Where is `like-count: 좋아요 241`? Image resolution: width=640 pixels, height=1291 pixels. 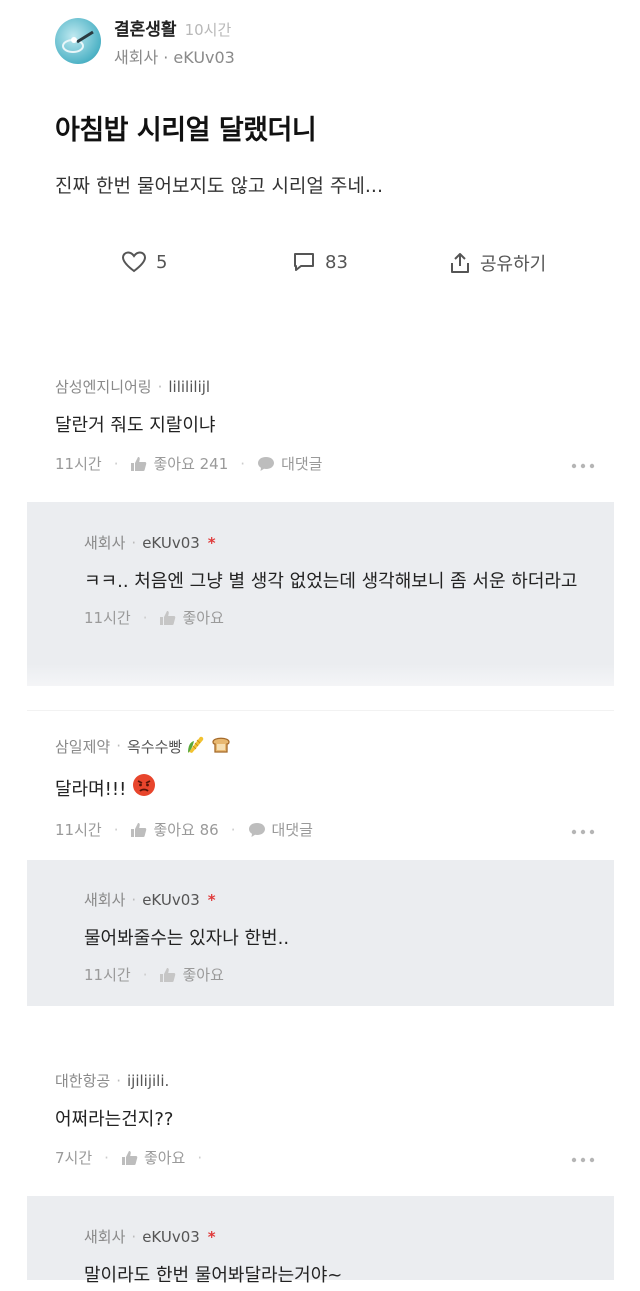
like-count: 좋아요 241 is located at coordinates (190, 463).